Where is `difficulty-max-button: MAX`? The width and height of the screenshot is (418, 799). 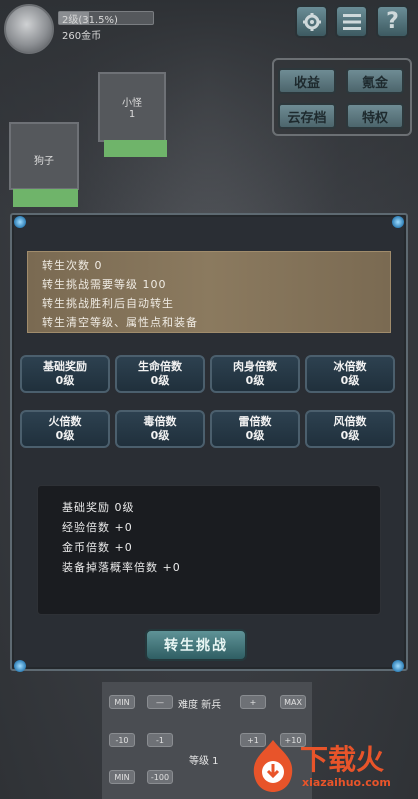
difficulty-max-button: MAX is located at coordinates (293, 702).